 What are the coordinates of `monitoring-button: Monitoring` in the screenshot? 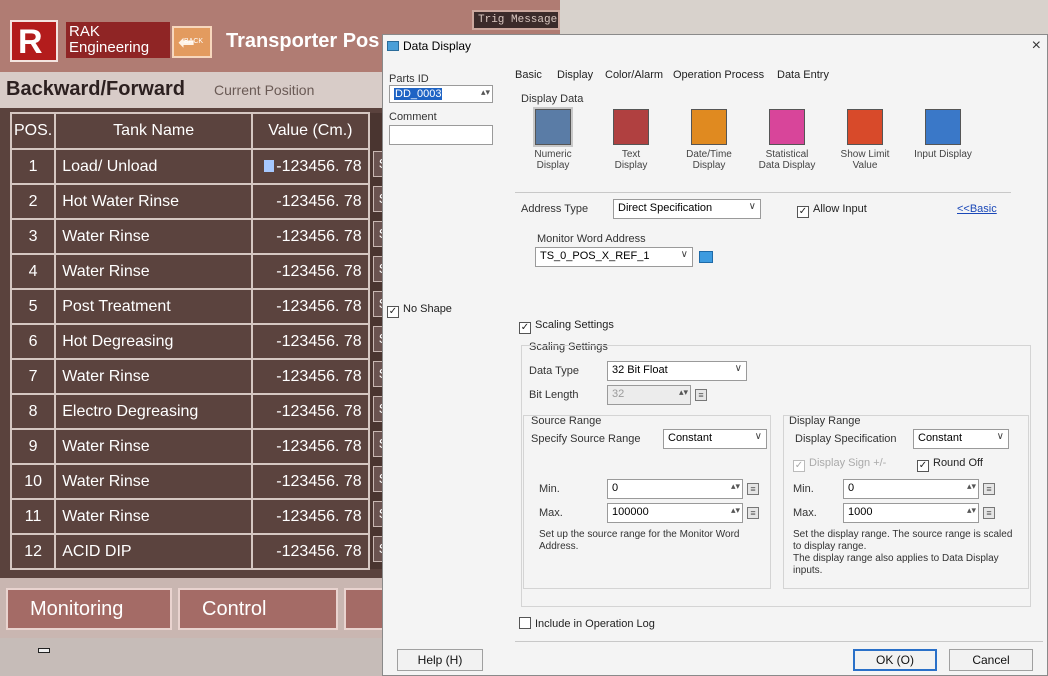 It's located at (89, 609).